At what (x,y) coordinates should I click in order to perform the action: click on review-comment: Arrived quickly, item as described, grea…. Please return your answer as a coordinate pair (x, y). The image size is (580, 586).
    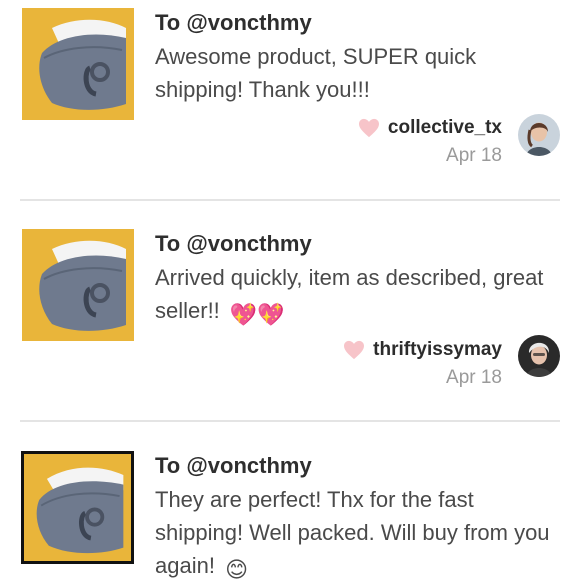
    Looking at the image, I should click on (355, 296).